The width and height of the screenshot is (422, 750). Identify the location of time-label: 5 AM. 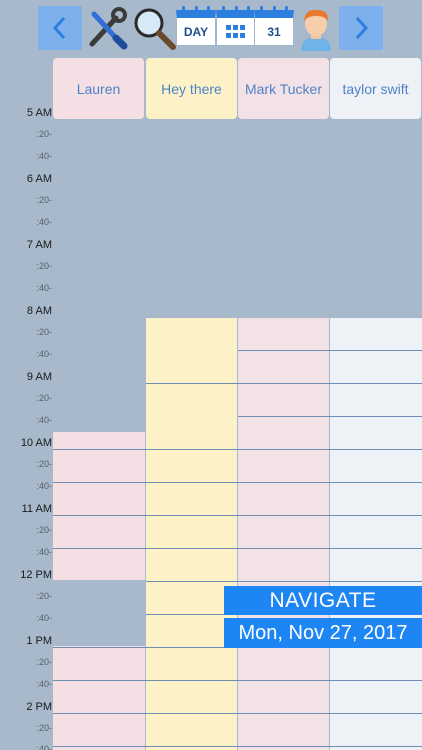
(39, 113).